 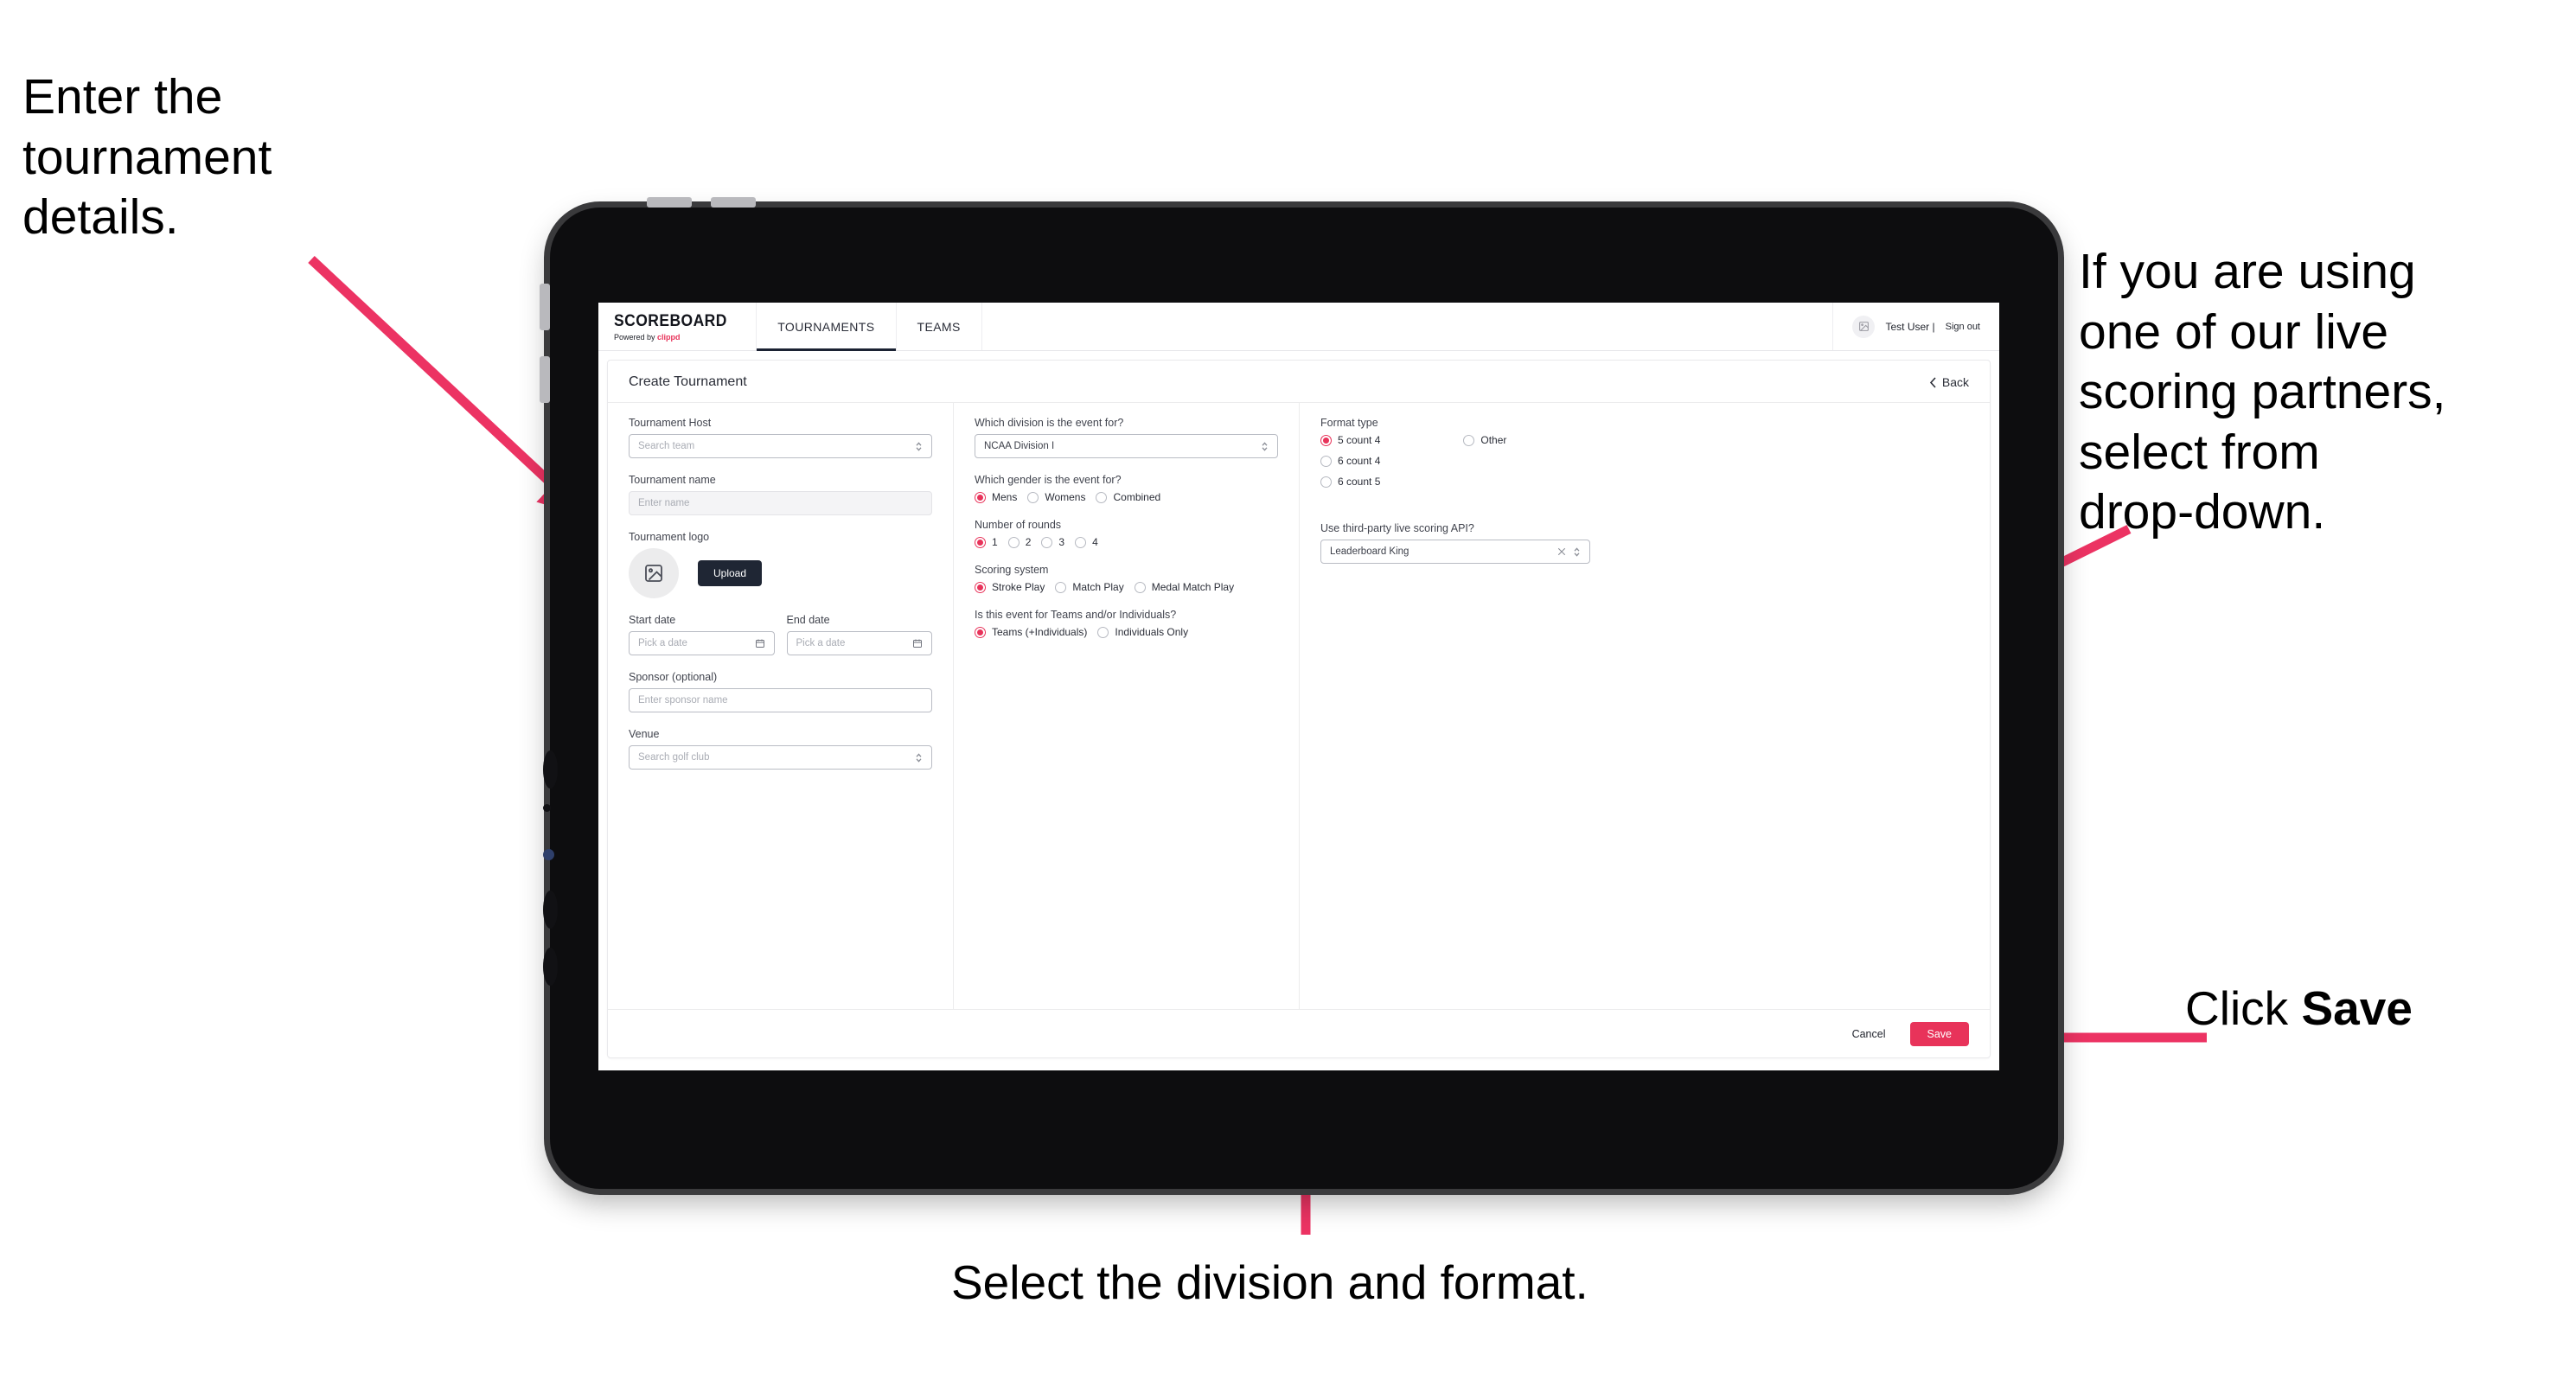 I want to click on brand-tagline-prefix: Powered by, so click(x=636, y=337).